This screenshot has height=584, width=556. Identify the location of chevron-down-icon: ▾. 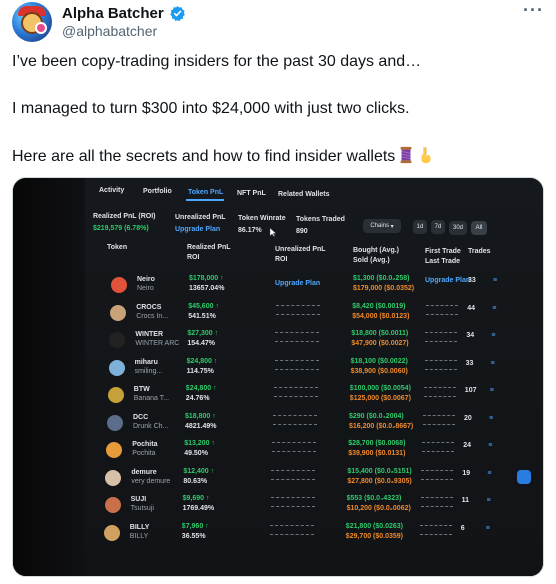
(392, 226).